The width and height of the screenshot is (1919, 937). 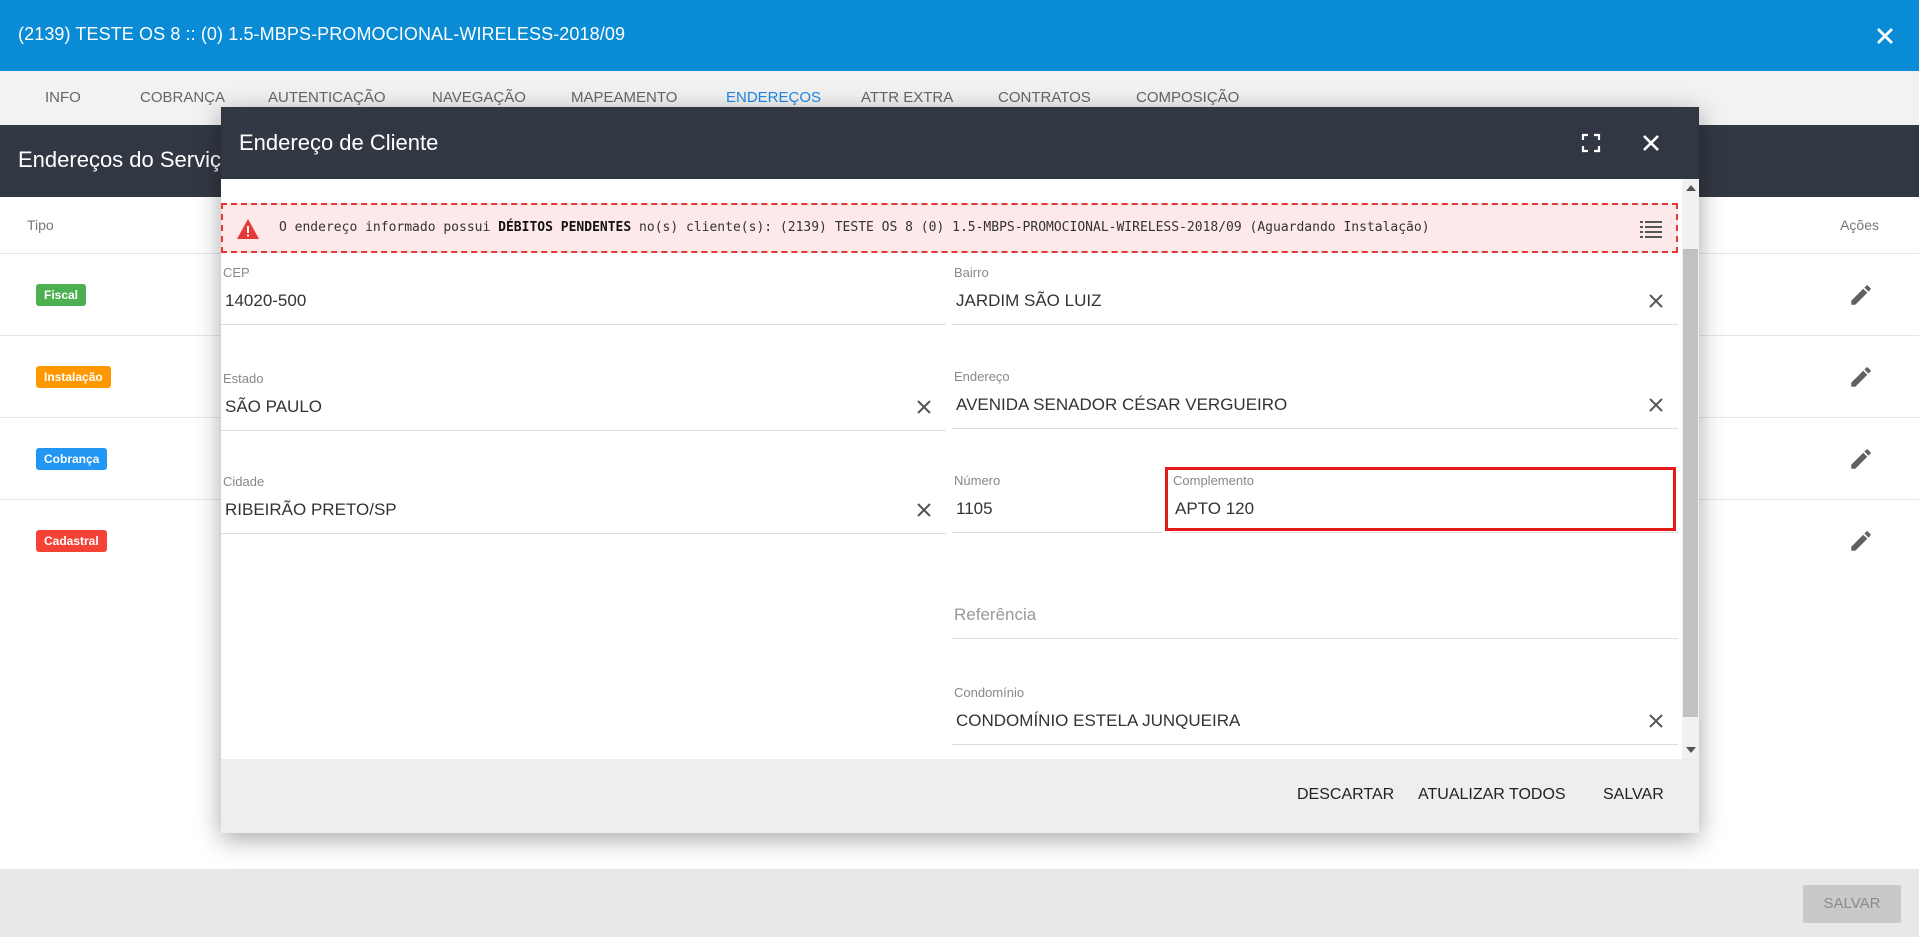 I want to click on referencia-placeholder: Referência, so click(x=995, y=614).